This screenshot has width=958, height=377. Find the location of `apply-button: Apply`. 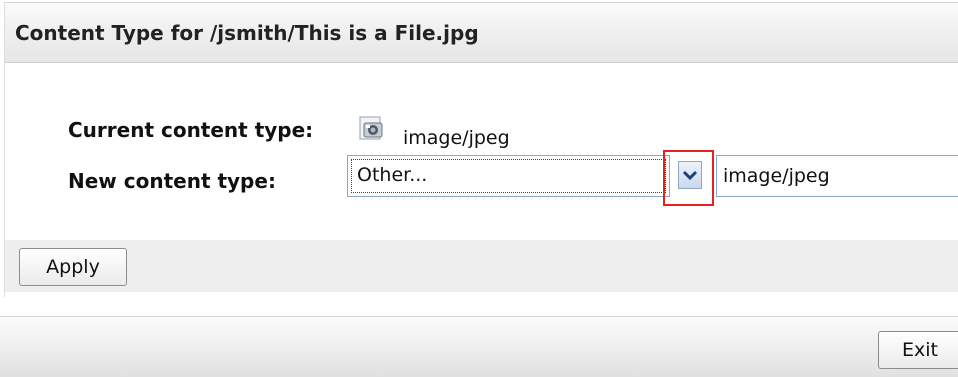

apply-button: Apply is located at coordinates (73, 267).